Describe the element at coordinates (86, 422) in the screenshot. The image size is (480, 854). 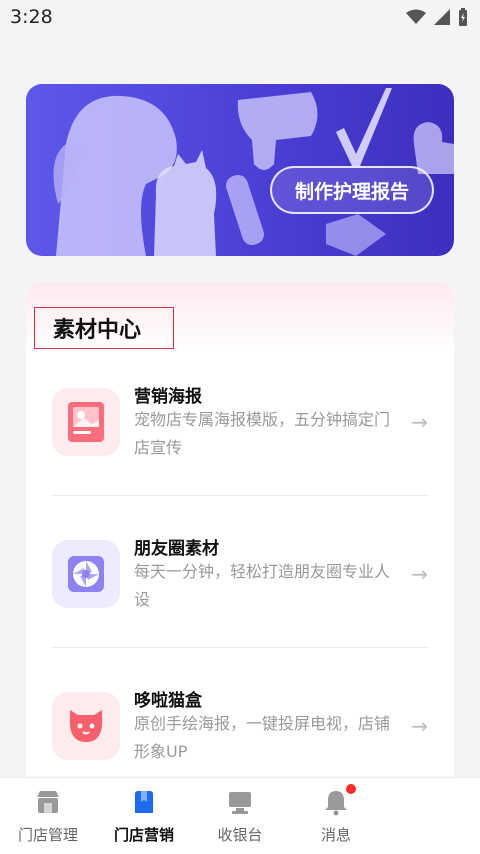
I see `poster-icon` at that location.